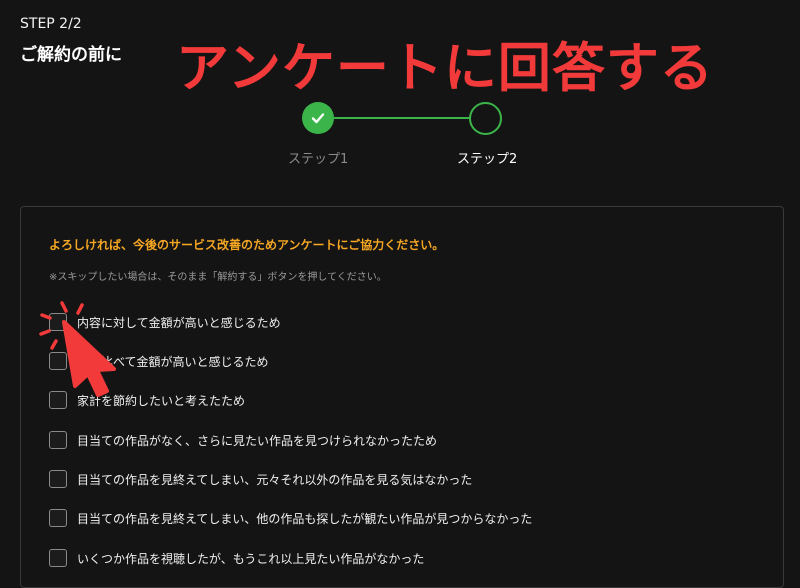 The width and height of the screenshot is (800, 588). What do you see at coordinates (179, 322) in the screenshot?
I see `option-label: 内容に対して金額が高いと感じるため` at bounding box center [179, 322].